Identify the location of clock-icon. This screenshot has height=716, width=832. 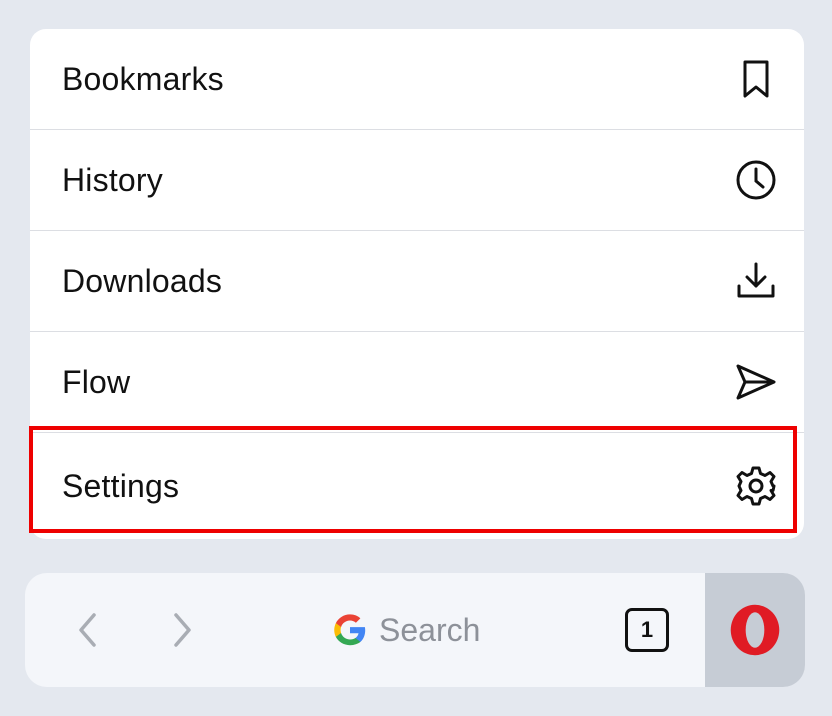
(756, 180).